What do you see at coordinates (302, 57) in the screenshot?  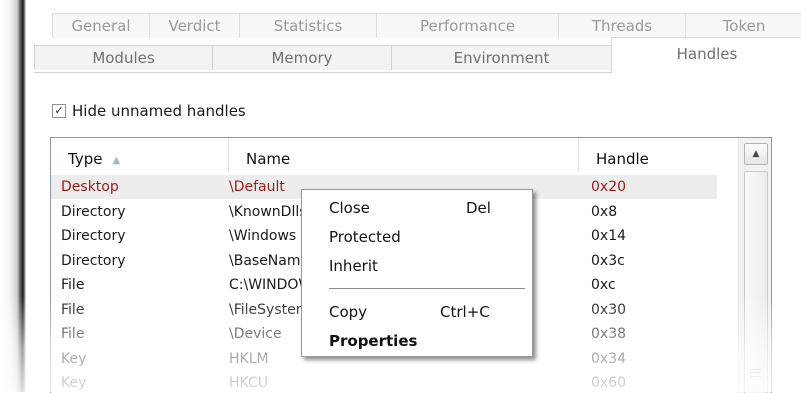 I see `tab-memory: Memory` at bounding box center [302, 57].